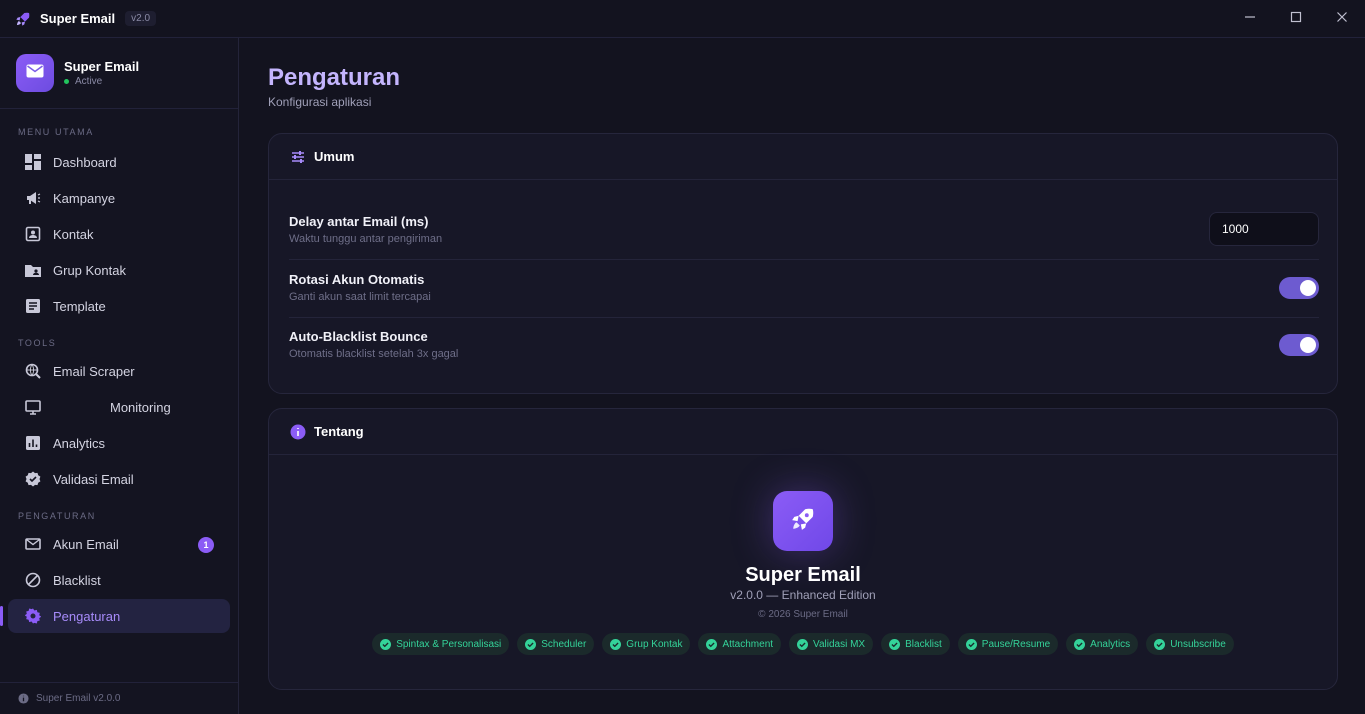  Describe the element at coordinates (803, 575) in the screenshot. I see `about-app-name: Super Email` at that location.